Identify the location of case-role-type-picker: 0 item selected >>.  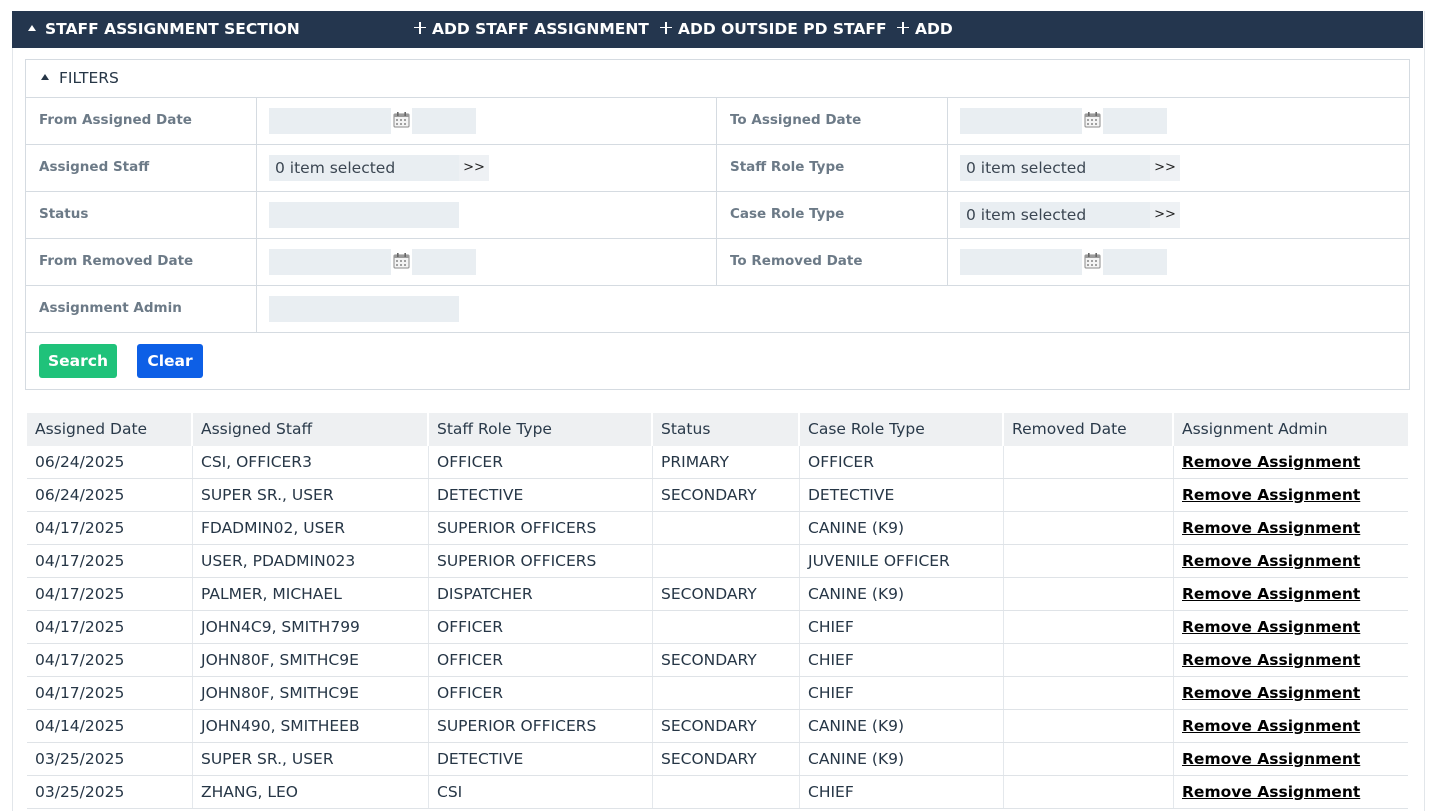
(1070, 215).